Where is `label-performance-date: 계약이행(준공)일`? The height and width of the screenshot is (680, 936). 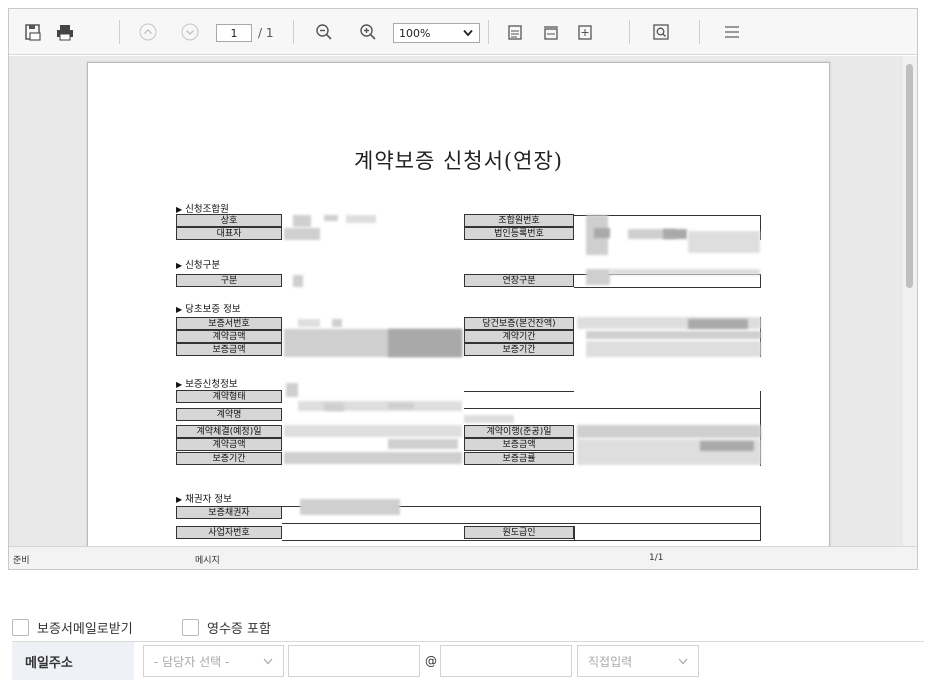 label-performance-date: 계약이행(준공)일 is located at coordinates (519, 431).